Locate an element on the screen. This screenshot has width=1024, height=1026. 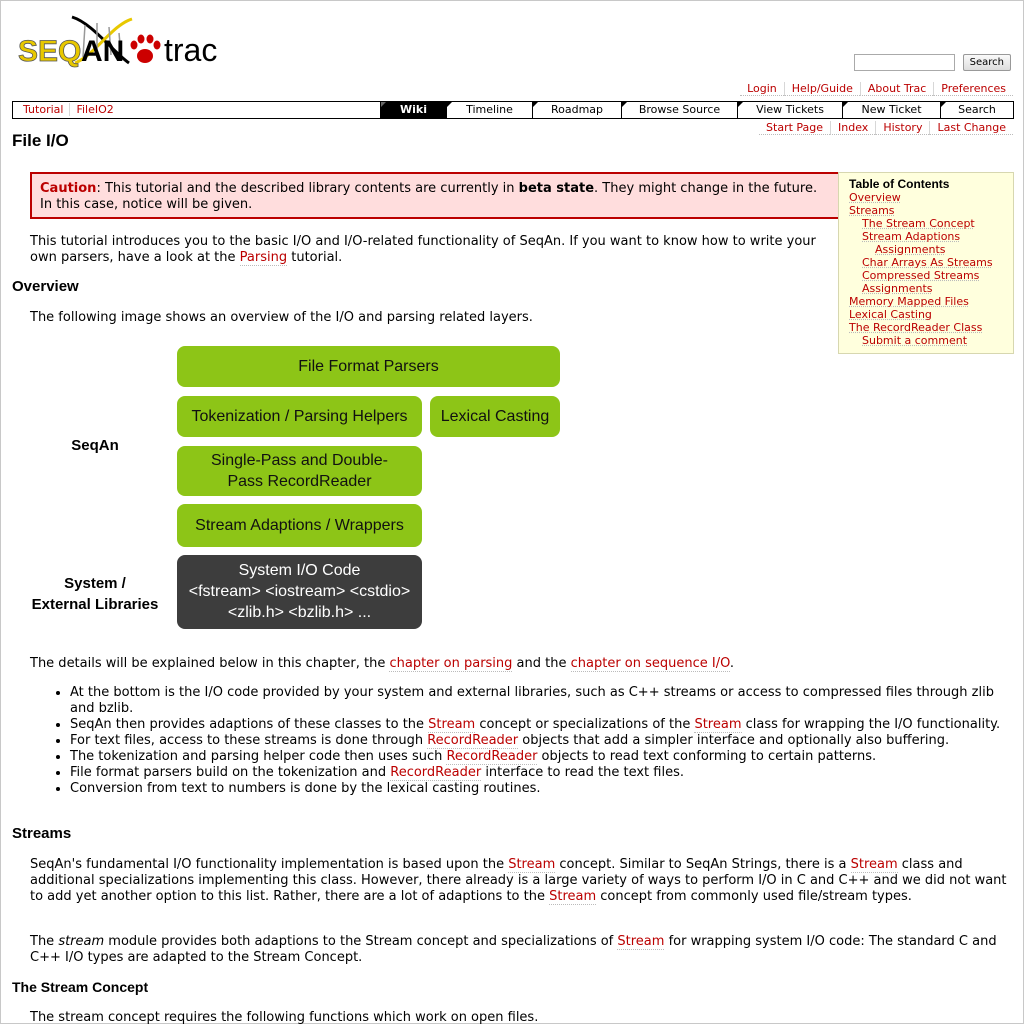
toc-item-compressed-streams: Compressed Streams is located at coordinates (926, 275).